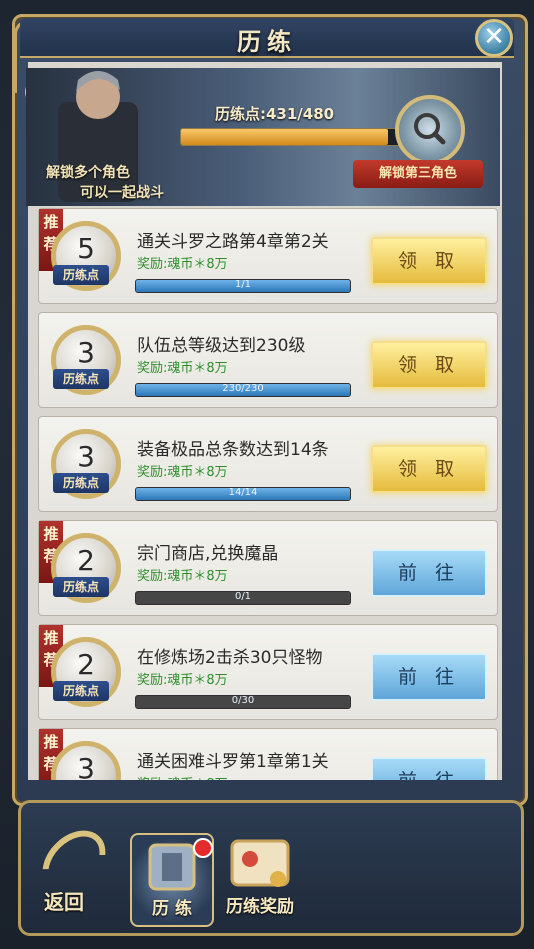 Image resolution: width=534 pixels, height=949 pixels. Describe the element at coordinates (268, 360) in the screenshot. I see `task-card: 3 历练点 队伍总等级达到230级 奖励:魂币＊8万 230/230 领 取` at that location.